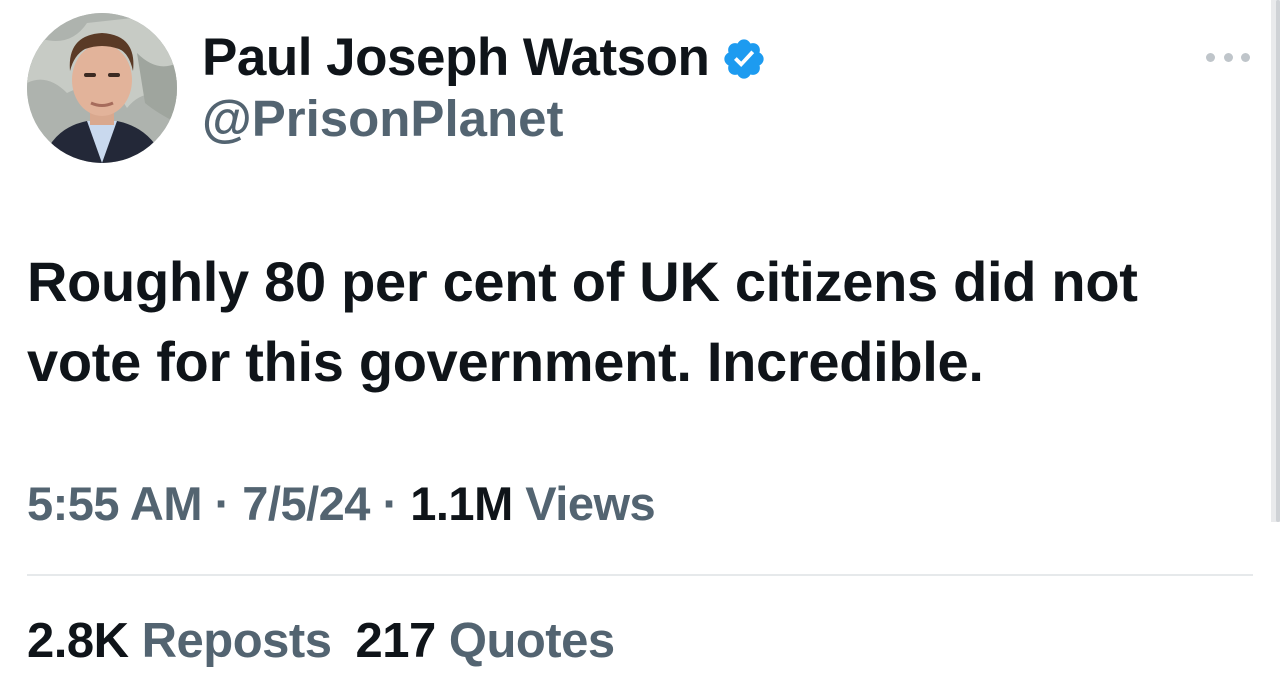  I want to click on reposts-count: 2.8K, so click(78, 641).